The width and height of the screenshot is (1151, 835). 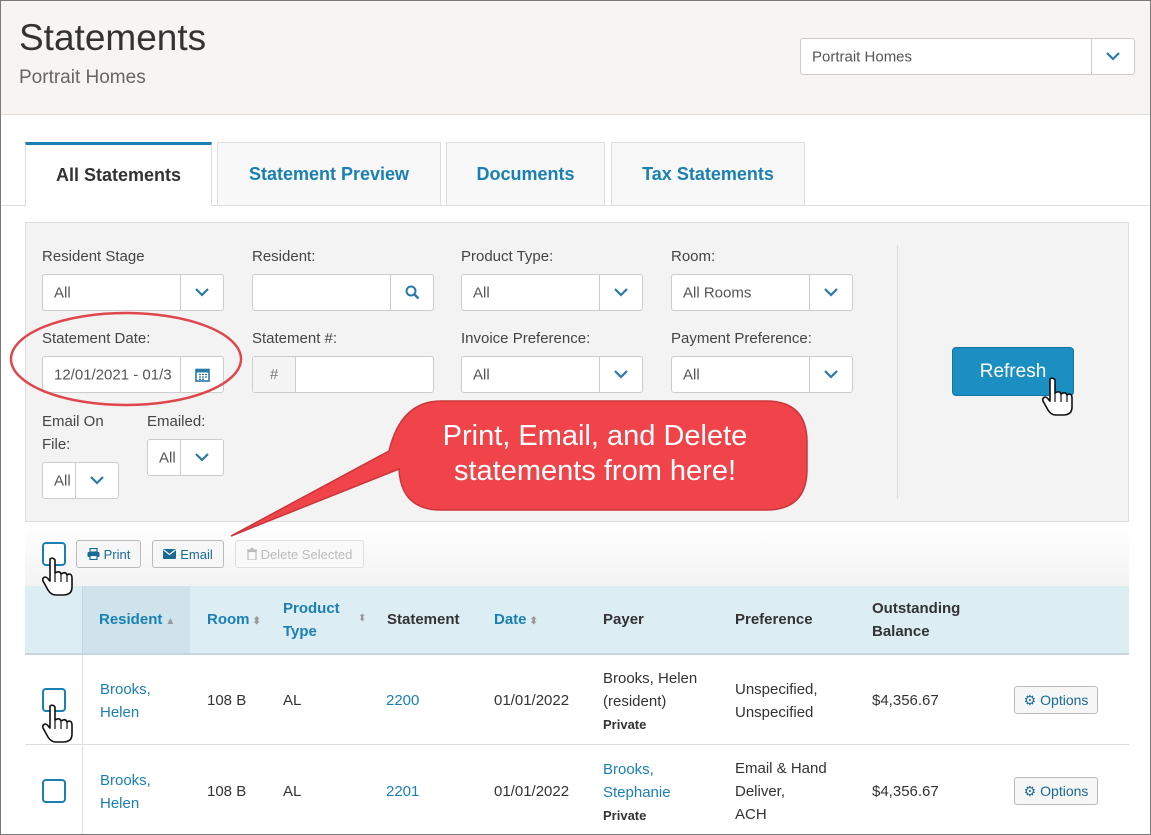 I want to click on tab-documents: Documents, so click(x=525, y=173).